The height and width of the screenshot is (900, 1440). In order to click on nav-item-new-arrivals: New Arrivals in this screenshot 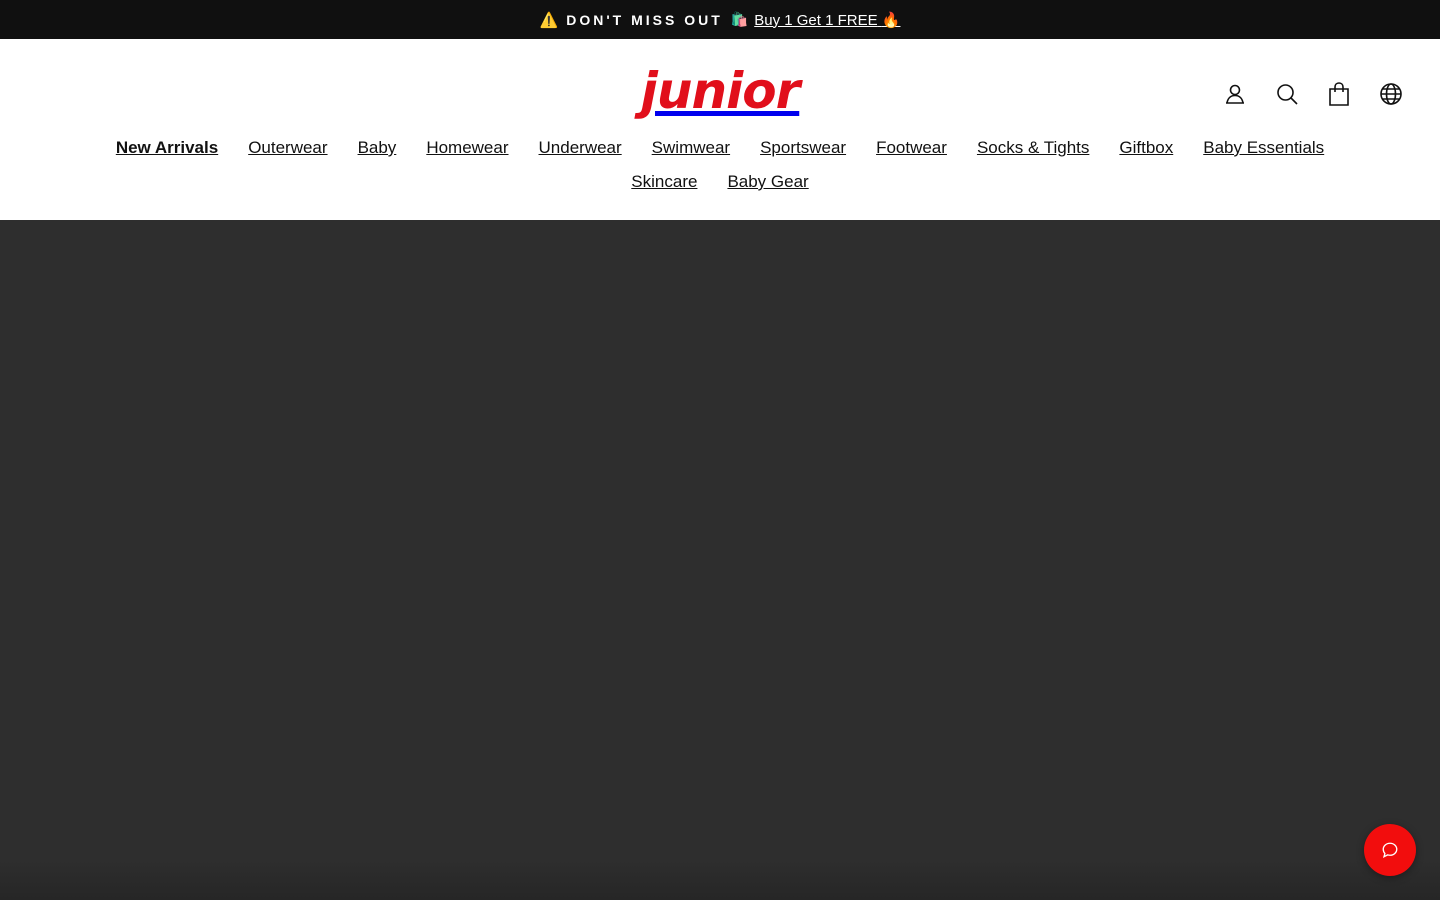, I will do `click(167, 151)`.